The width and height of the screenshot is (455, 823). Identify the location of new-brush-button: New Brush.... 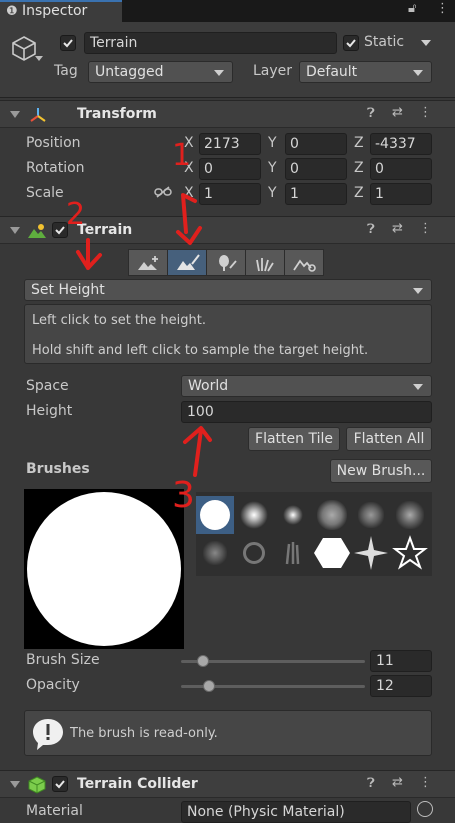
(381, 471).